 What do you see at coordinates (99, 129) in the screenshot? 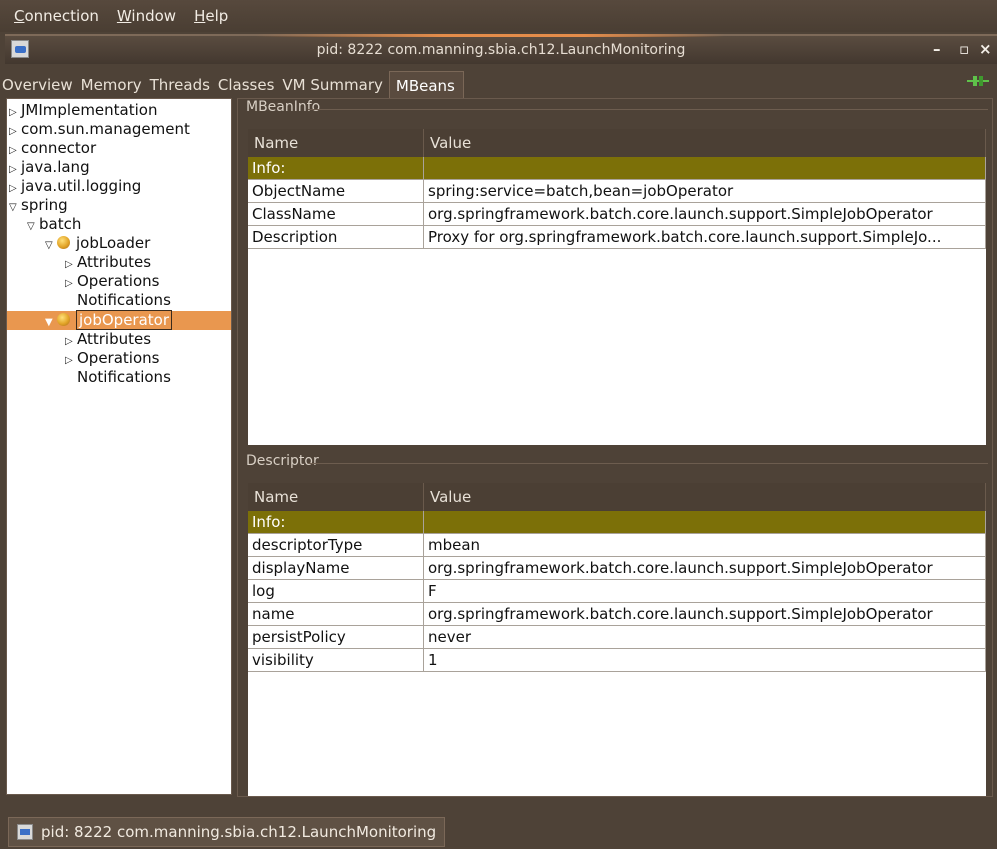
I see `tree-node-com-sun-management: ▷ com.sun.management` at bounding box center [99, 129].